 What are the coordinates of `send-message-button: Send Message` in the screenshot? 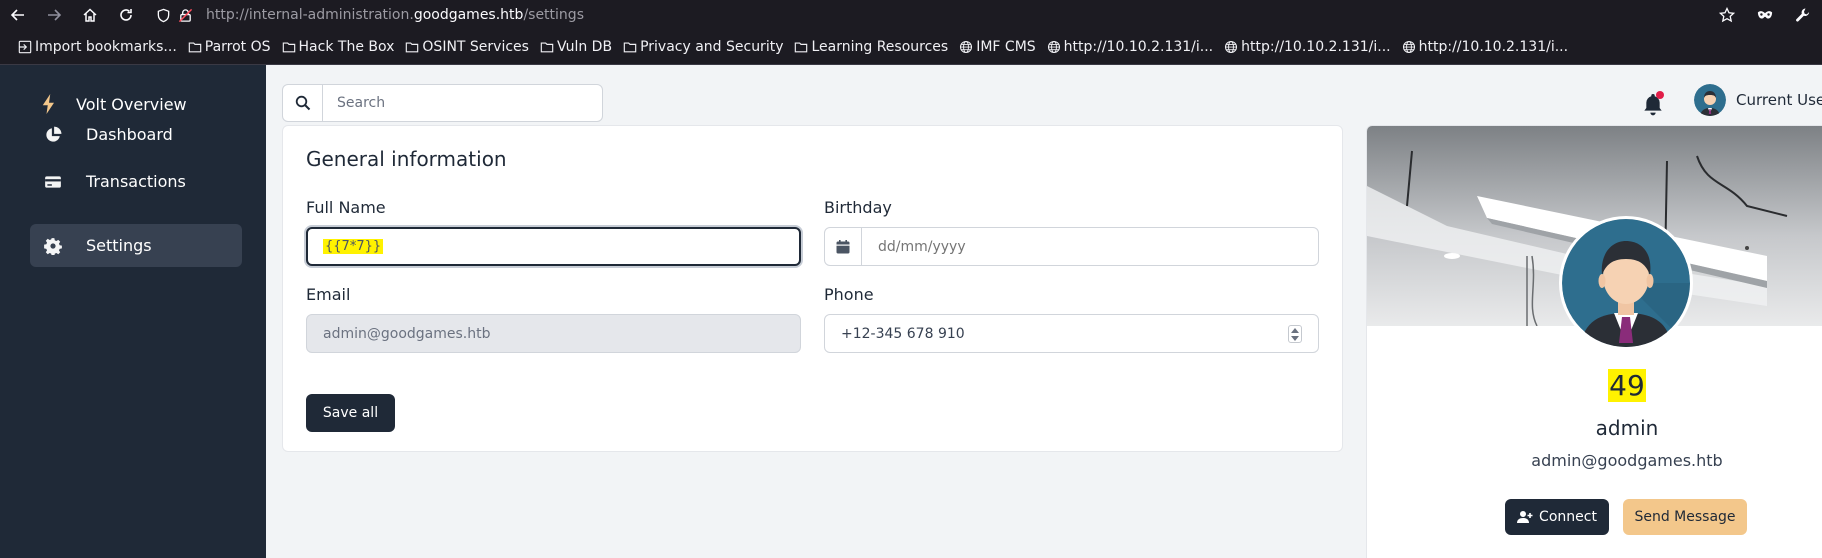 It's located at (1685, 517).